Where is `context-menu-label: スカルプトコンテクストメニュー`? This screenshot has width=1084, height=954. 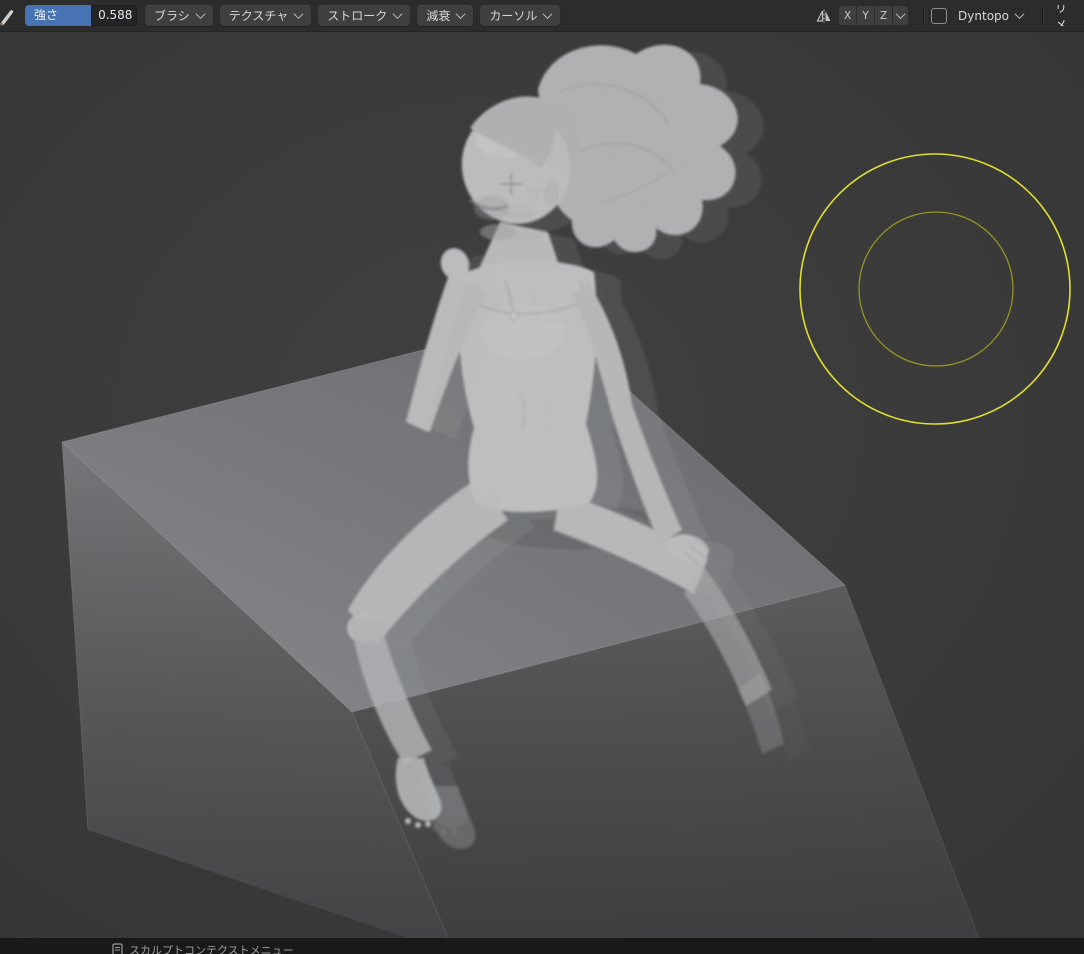
context-menu-label: スカルプトコンテクストメニュー is located at coordinates (211, 948).